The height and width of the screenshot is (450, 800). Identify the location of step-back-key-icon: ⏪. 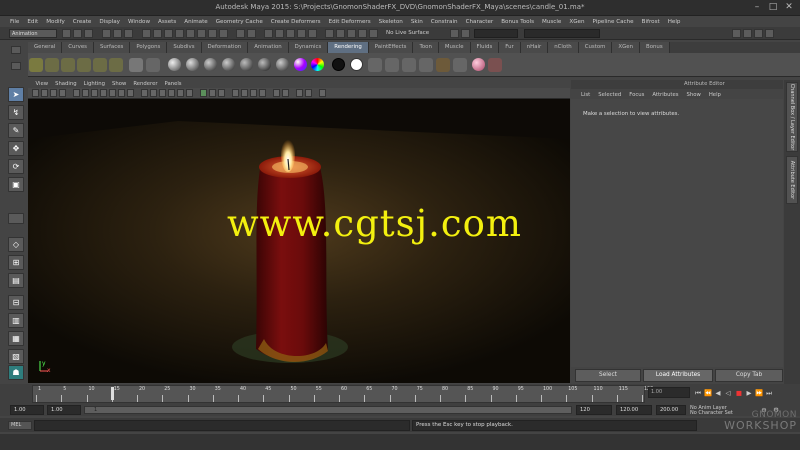
(708, 393).